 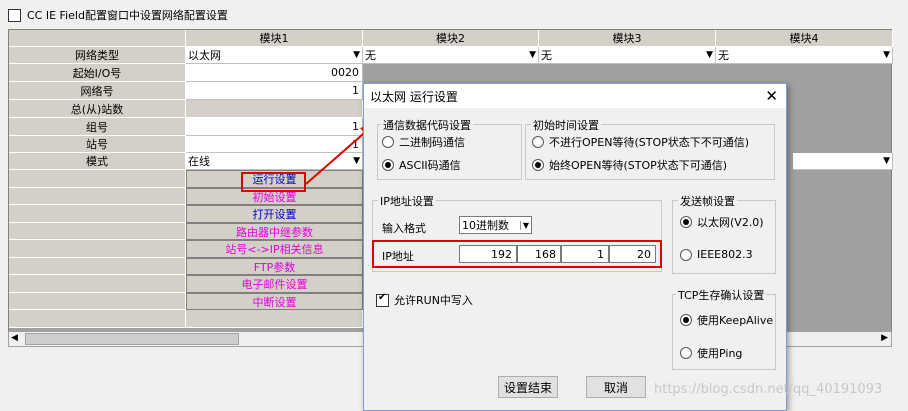 What do you see at coordinates (721, 295) in the screenshot?
I see `tcp-keepalive-group-label: TCP生存确认设置` at bounding box center [721, 295].